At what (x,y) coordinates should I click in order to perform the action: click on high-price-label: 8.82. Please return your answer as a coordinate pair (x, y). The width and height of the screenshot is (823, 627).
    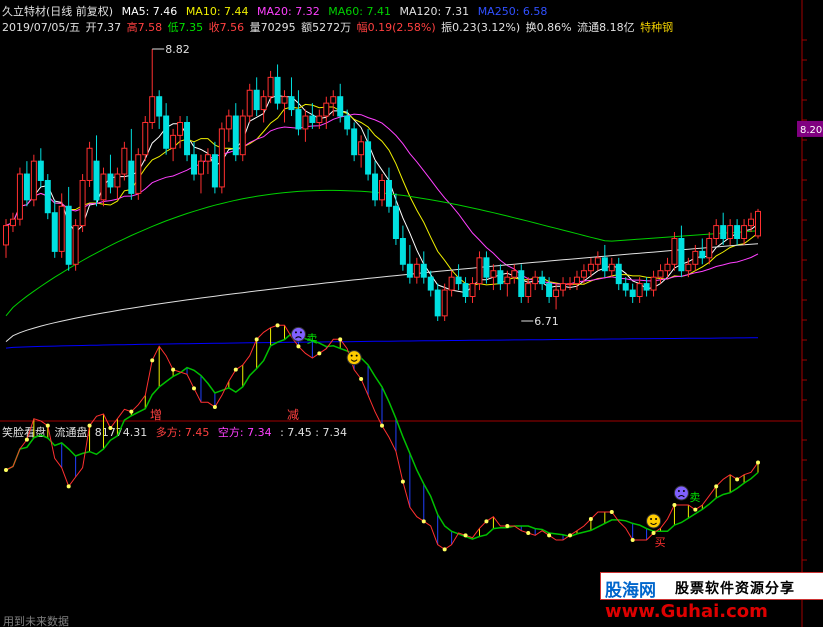
    Looking at the image, I should click on (177, 49).